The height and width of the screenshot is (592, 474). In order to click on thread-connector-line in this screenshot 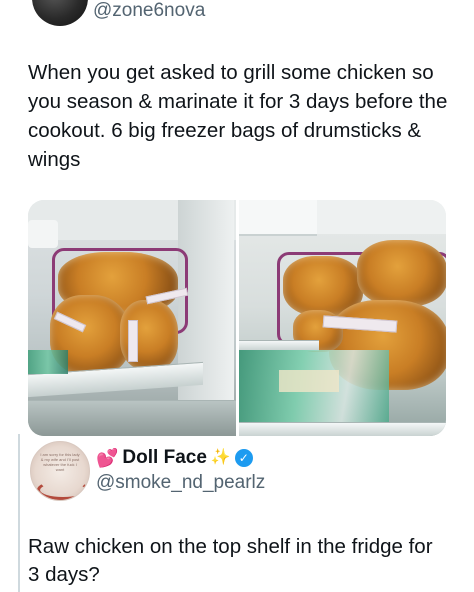, I will do `click(19, 513)`.